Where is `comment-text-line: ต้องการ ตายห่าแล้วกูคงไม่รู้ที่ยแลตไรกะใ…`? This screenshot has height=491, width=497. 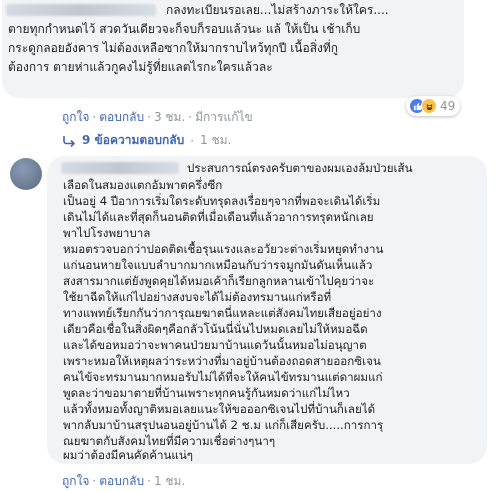 comment-text-line: ต้องการ ตายห่าแล้วกูคงไม่รู้ที่ยแลตไรกะใ… is located at coordinates (140, 67).